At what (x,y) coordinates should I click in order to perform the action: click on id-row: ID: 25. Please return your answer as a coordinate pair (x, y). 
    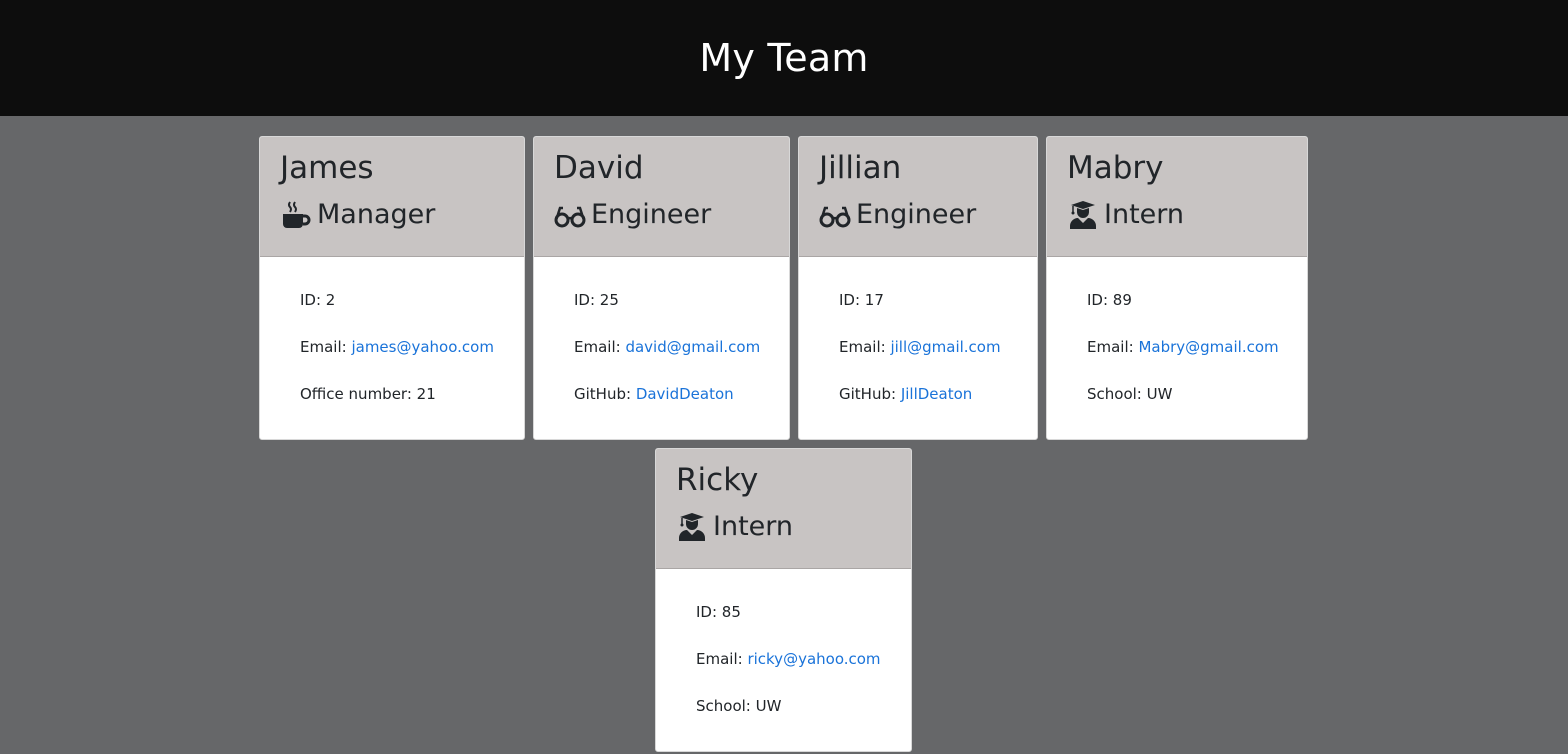
    Looking at the image, I should click on (681, 314).